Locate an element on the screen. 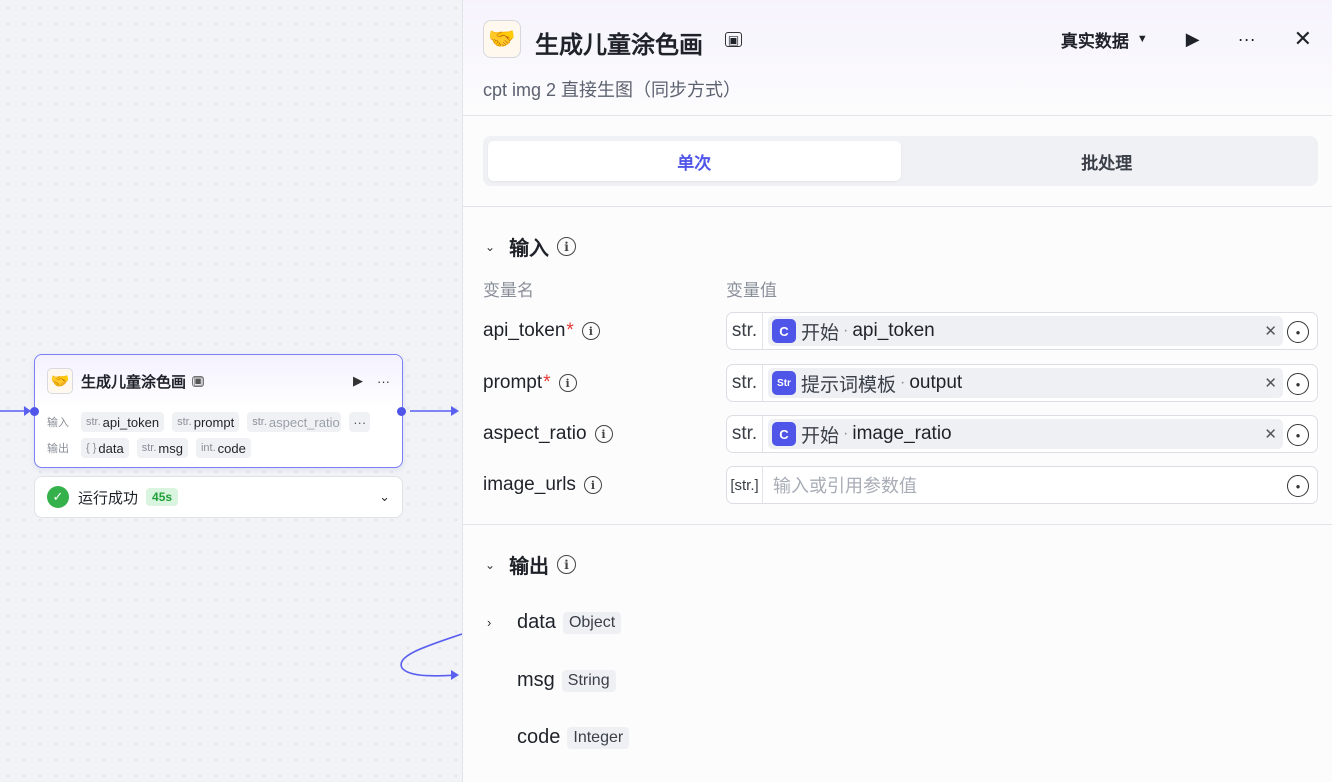 The width and height of the screenshot is (1332, 782). panel-subtitle: cpt img 2 直接生图（同步方式） is located at coordinates (612, 90).